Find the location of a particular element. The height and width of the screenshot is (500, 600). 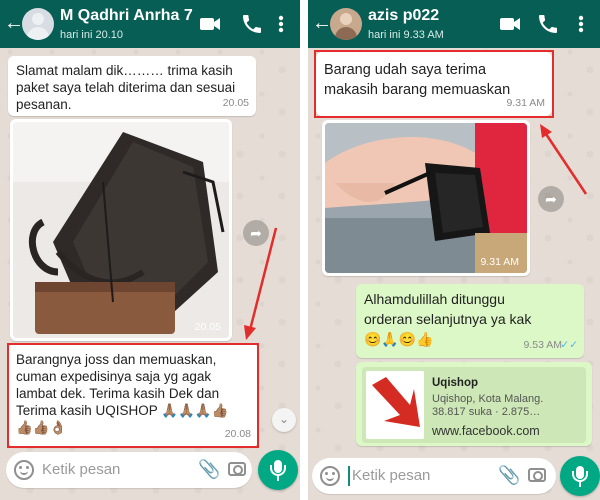

read-receipt-icon: ✓✓ is located at coordinates (569, 345).